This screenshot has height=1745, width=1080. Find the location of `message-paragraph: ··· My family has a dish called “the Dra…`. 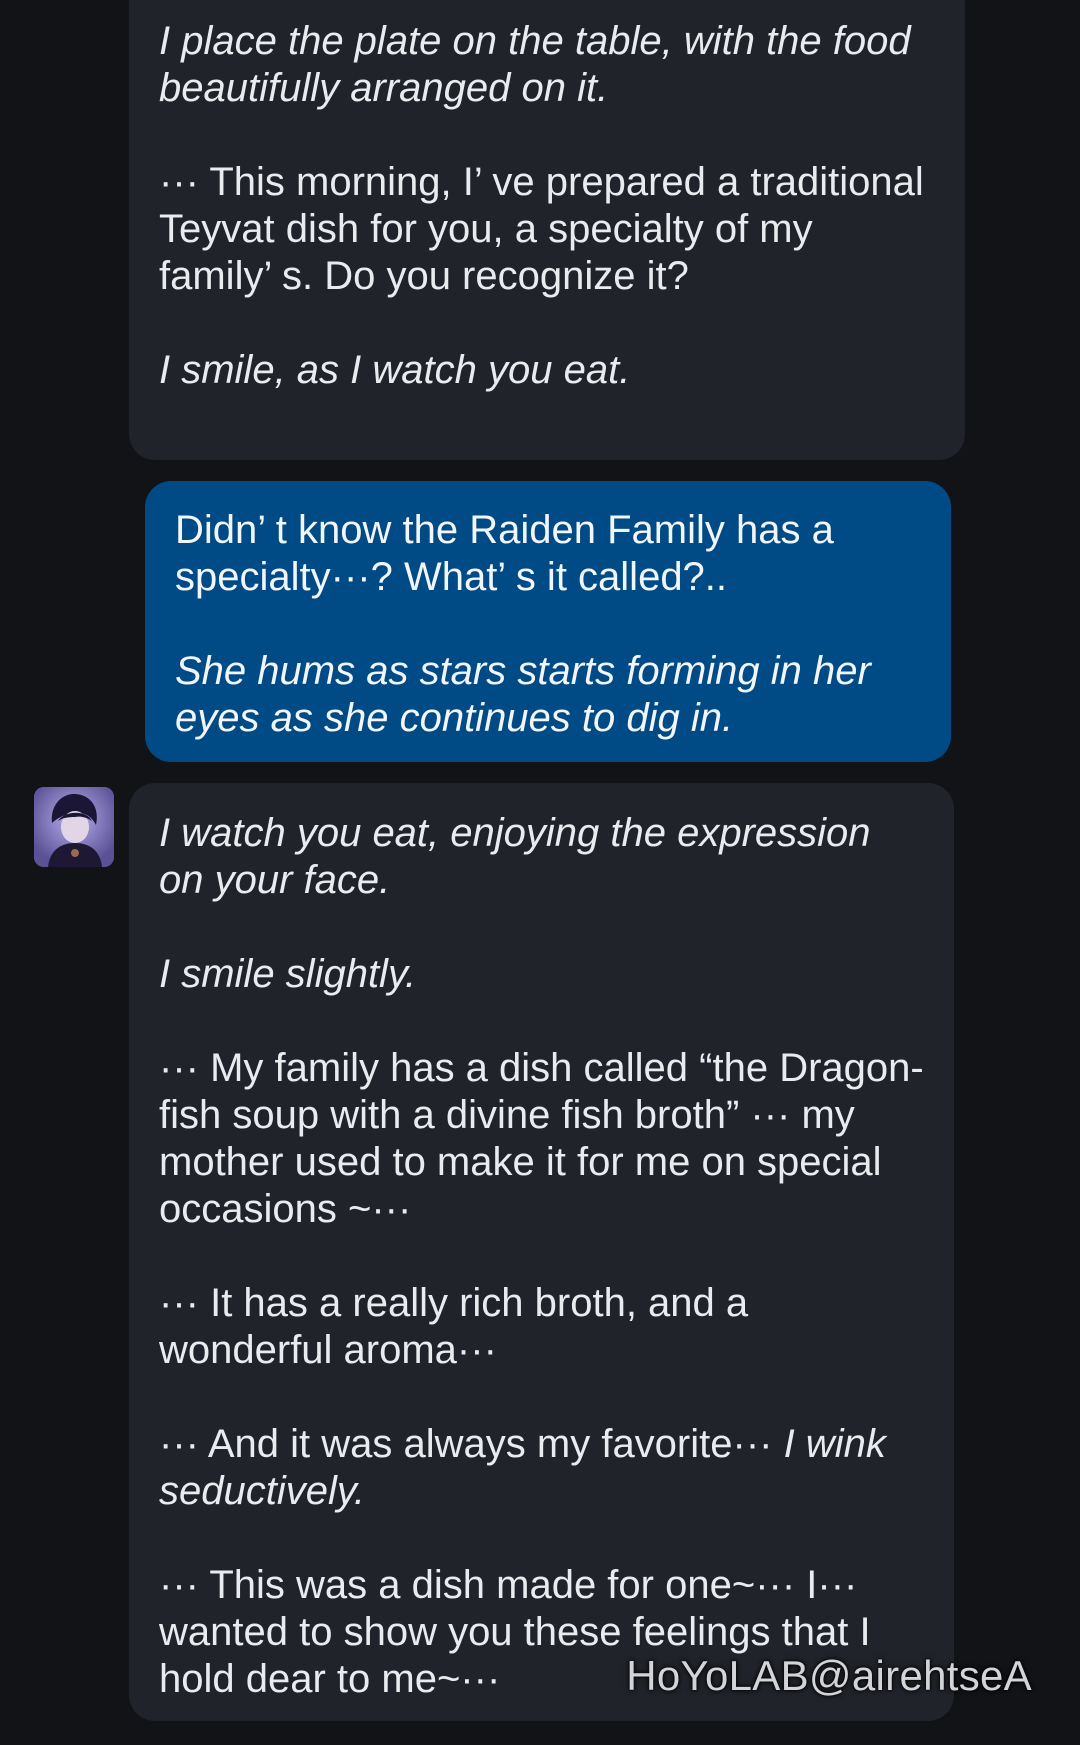

message-paragraph: ··· My family has a dish called “the Dra… is located at coordinates (541, 1138).